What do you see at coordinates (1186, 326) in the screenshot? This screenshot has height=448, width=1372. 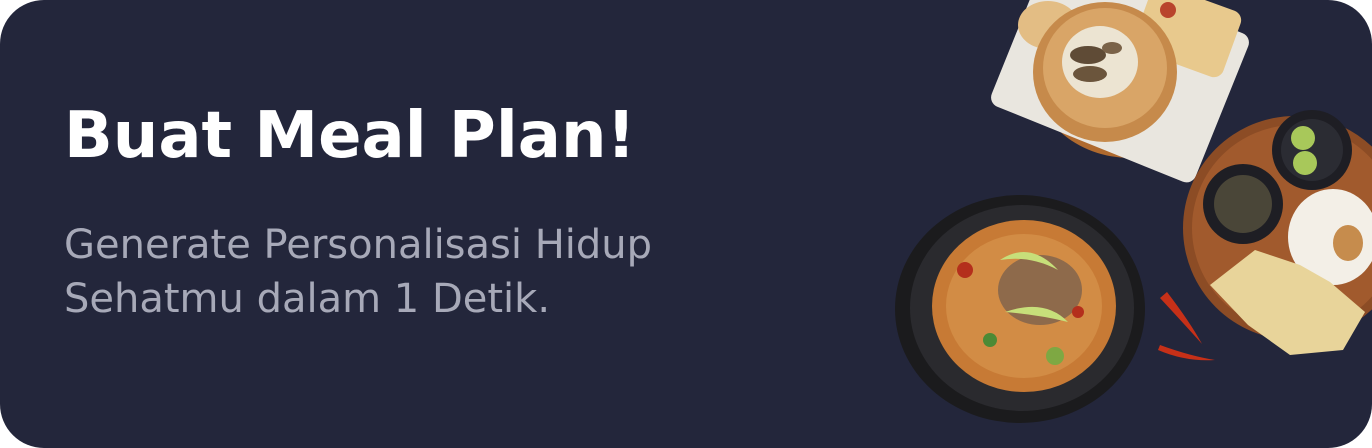 I see `red-chili-image` at bounding box center [1186, 326].